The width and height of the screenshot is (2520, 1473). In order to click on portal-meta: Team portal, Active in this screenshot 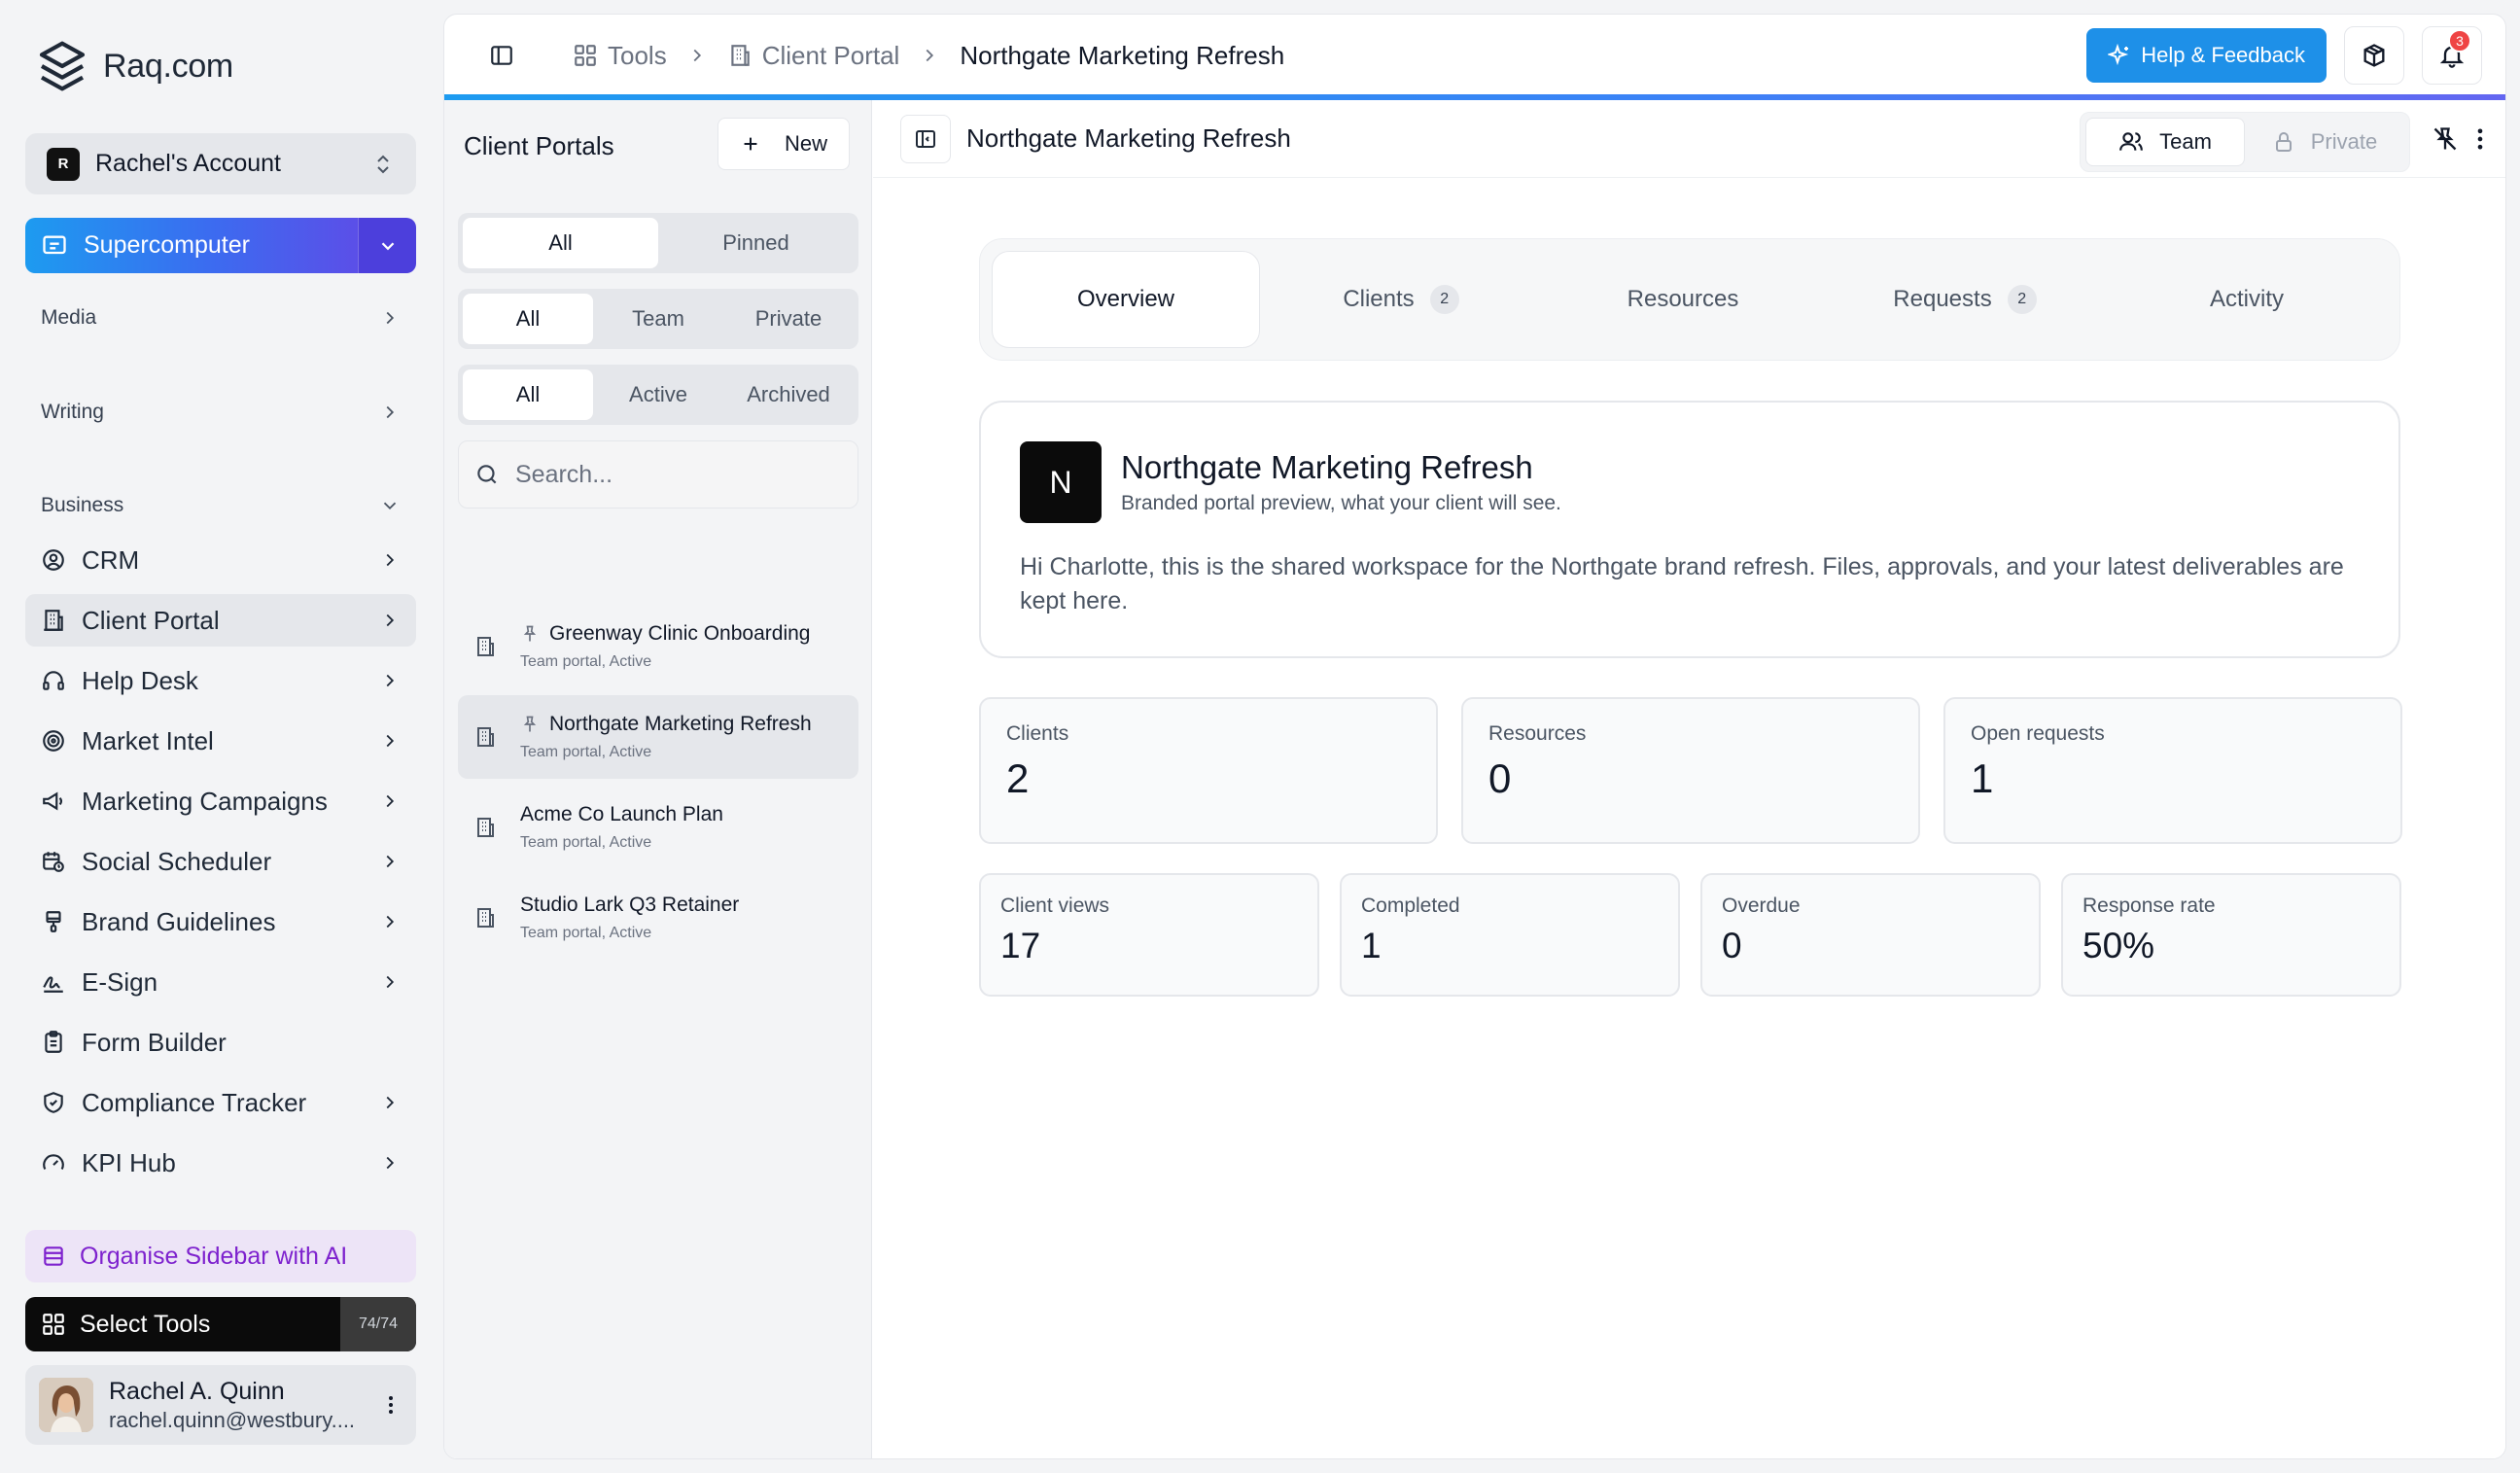, I will do `click(586, 752)`.